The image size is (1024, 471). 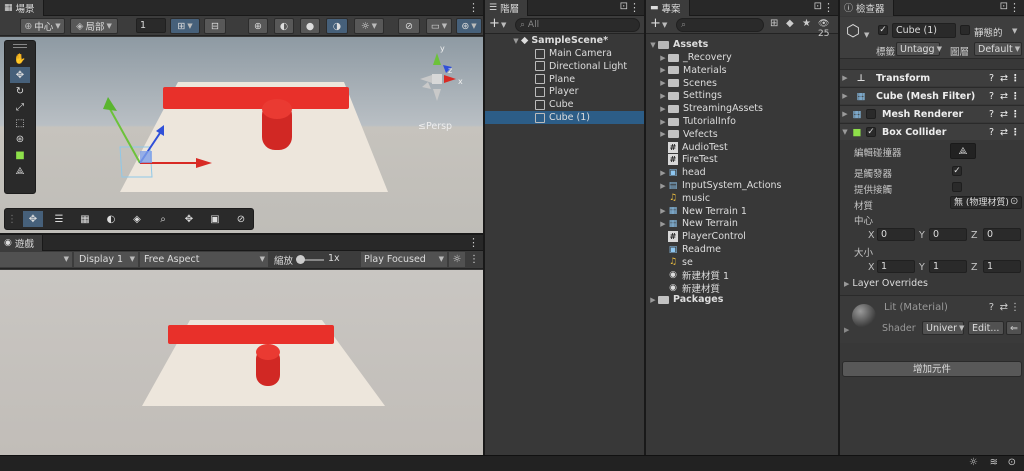 I want to click on scale-tool: ⤢, so click(x=20, y=107).